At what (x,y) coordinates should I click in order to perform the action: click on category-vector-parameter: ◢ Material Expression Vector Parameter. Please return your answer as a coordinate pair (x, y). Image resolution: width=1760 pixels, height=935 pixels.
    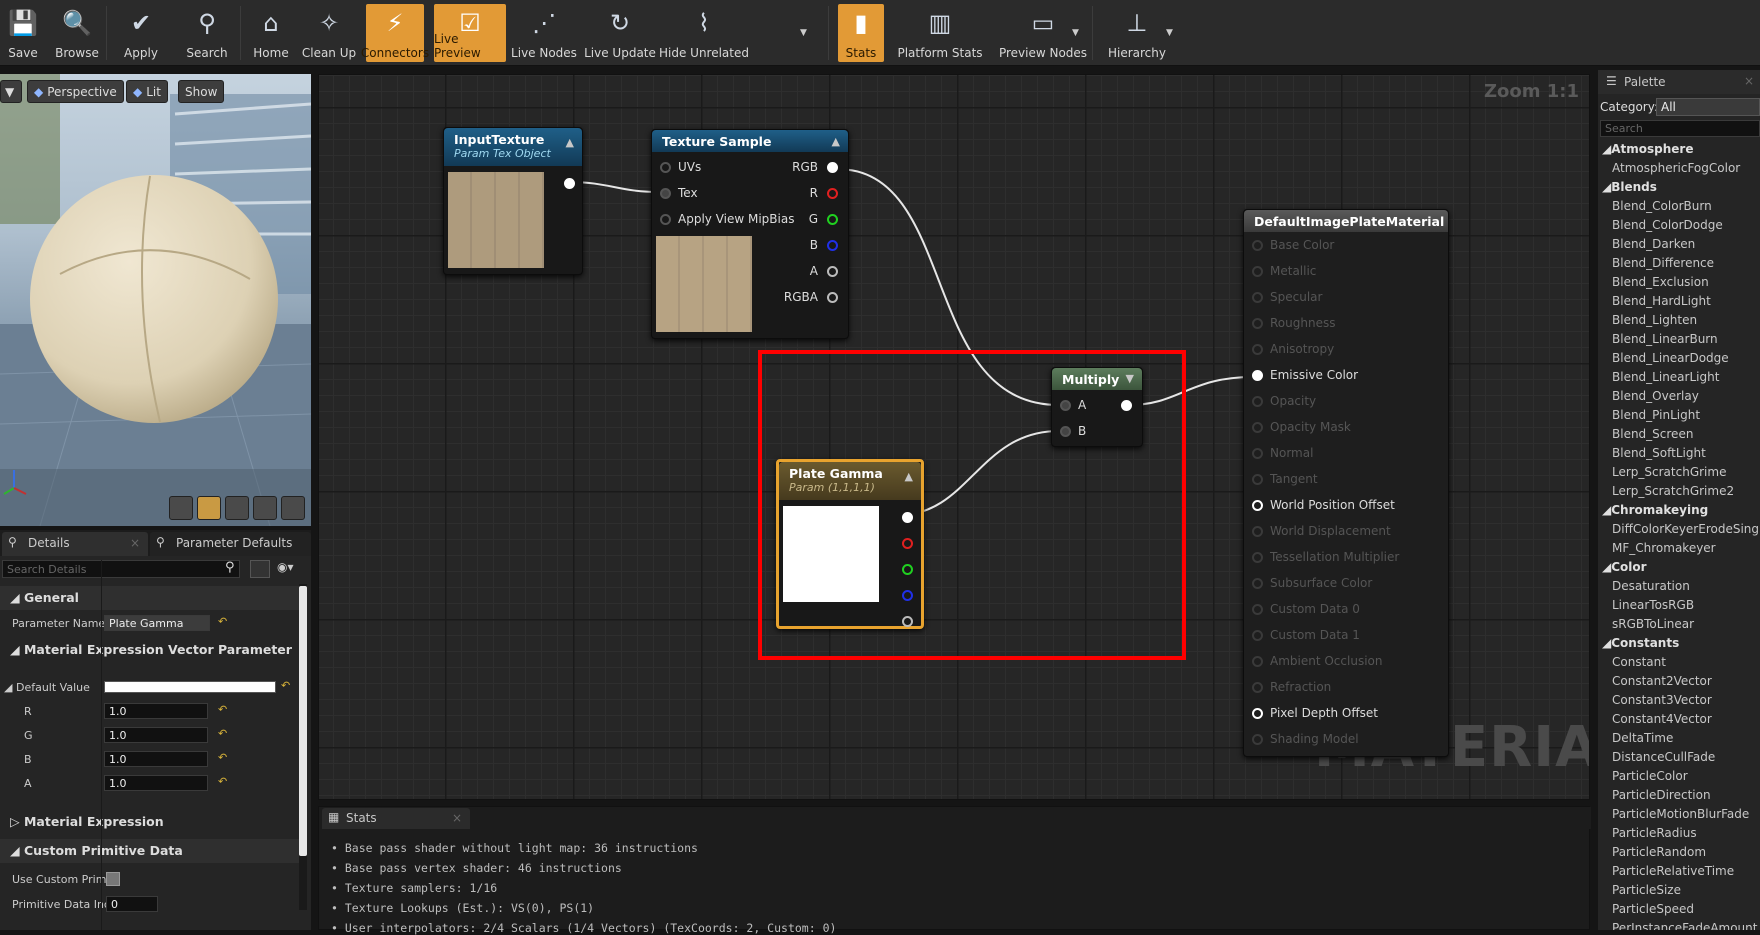
    Looking at the image, I should click on (150, 650).